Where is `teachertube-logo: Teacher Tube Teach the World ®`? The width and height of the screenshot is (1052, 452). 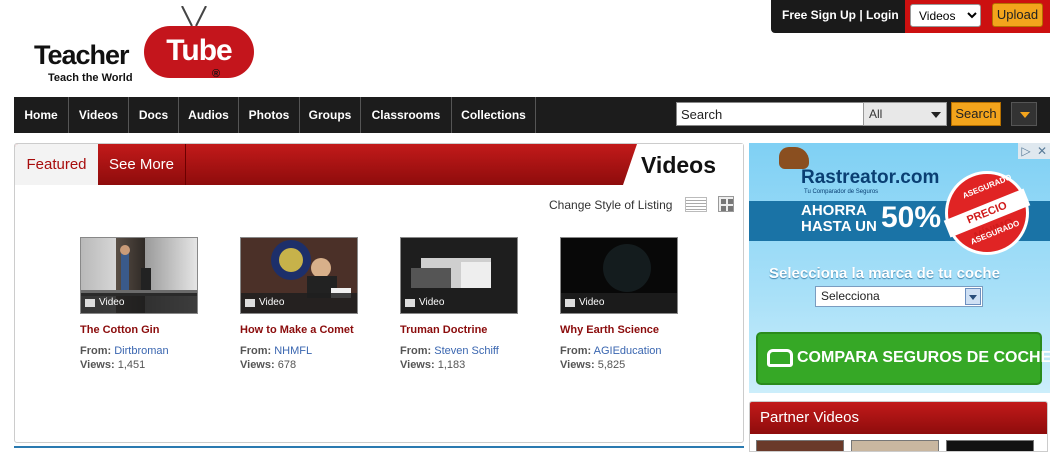
teachertube-logo: Teacher Tube Teach the World ® is located at coordinates (144, 47).